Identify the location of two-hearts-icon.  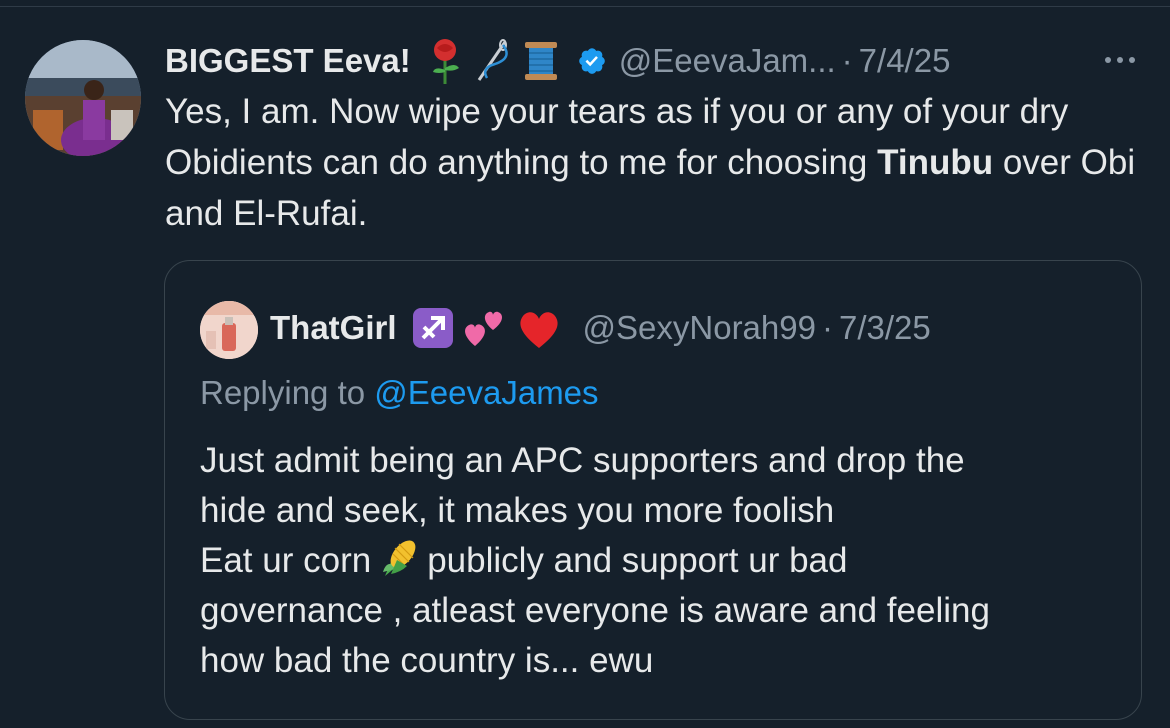
(483, 328).